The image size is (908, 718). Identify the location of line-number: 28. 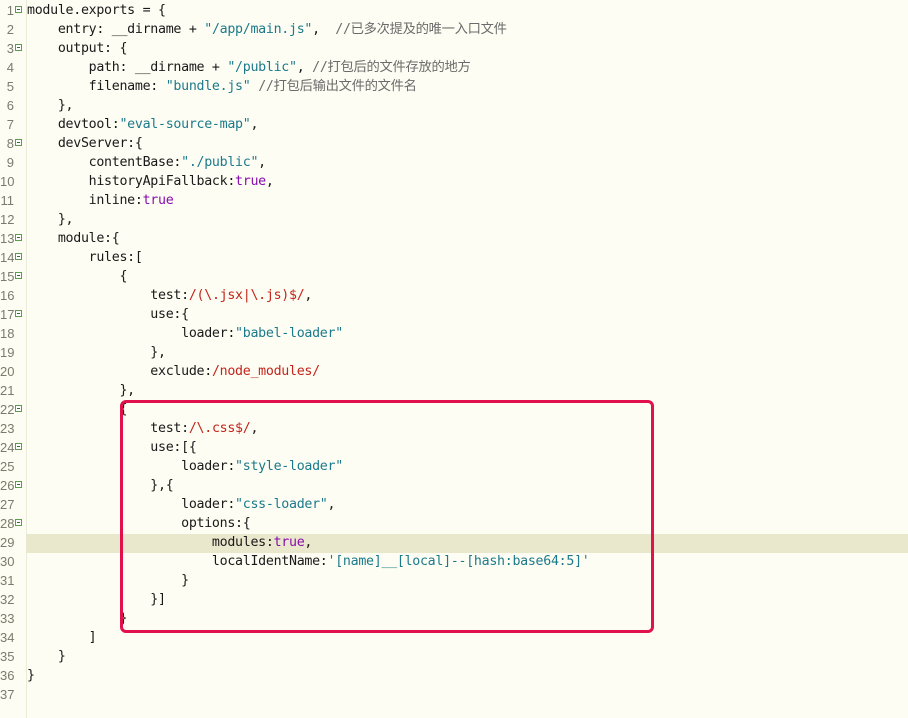
(7, 523).